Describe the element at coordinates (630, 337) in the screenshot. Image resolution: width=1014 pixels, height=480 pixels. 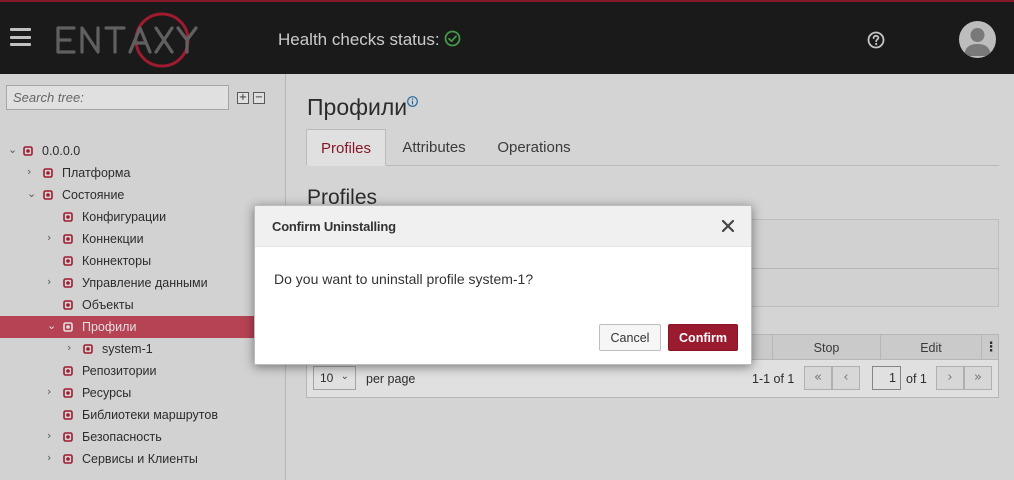
I see `cancel-button: Cancel` at that location.